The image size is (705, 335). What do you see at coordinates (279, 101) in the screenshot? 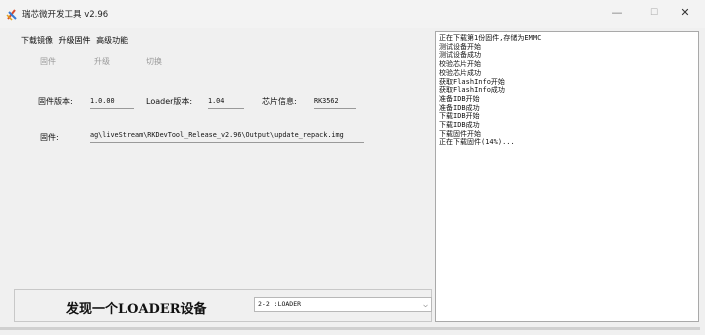
I see `chip-info-label: 芯片信息:` at bounding box center [279, 101].